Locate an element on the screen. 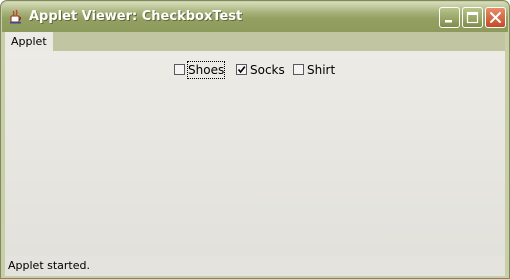 The width and height of the screenshot is (510, 279). minimize-icon is located at coordinates (448, 21).